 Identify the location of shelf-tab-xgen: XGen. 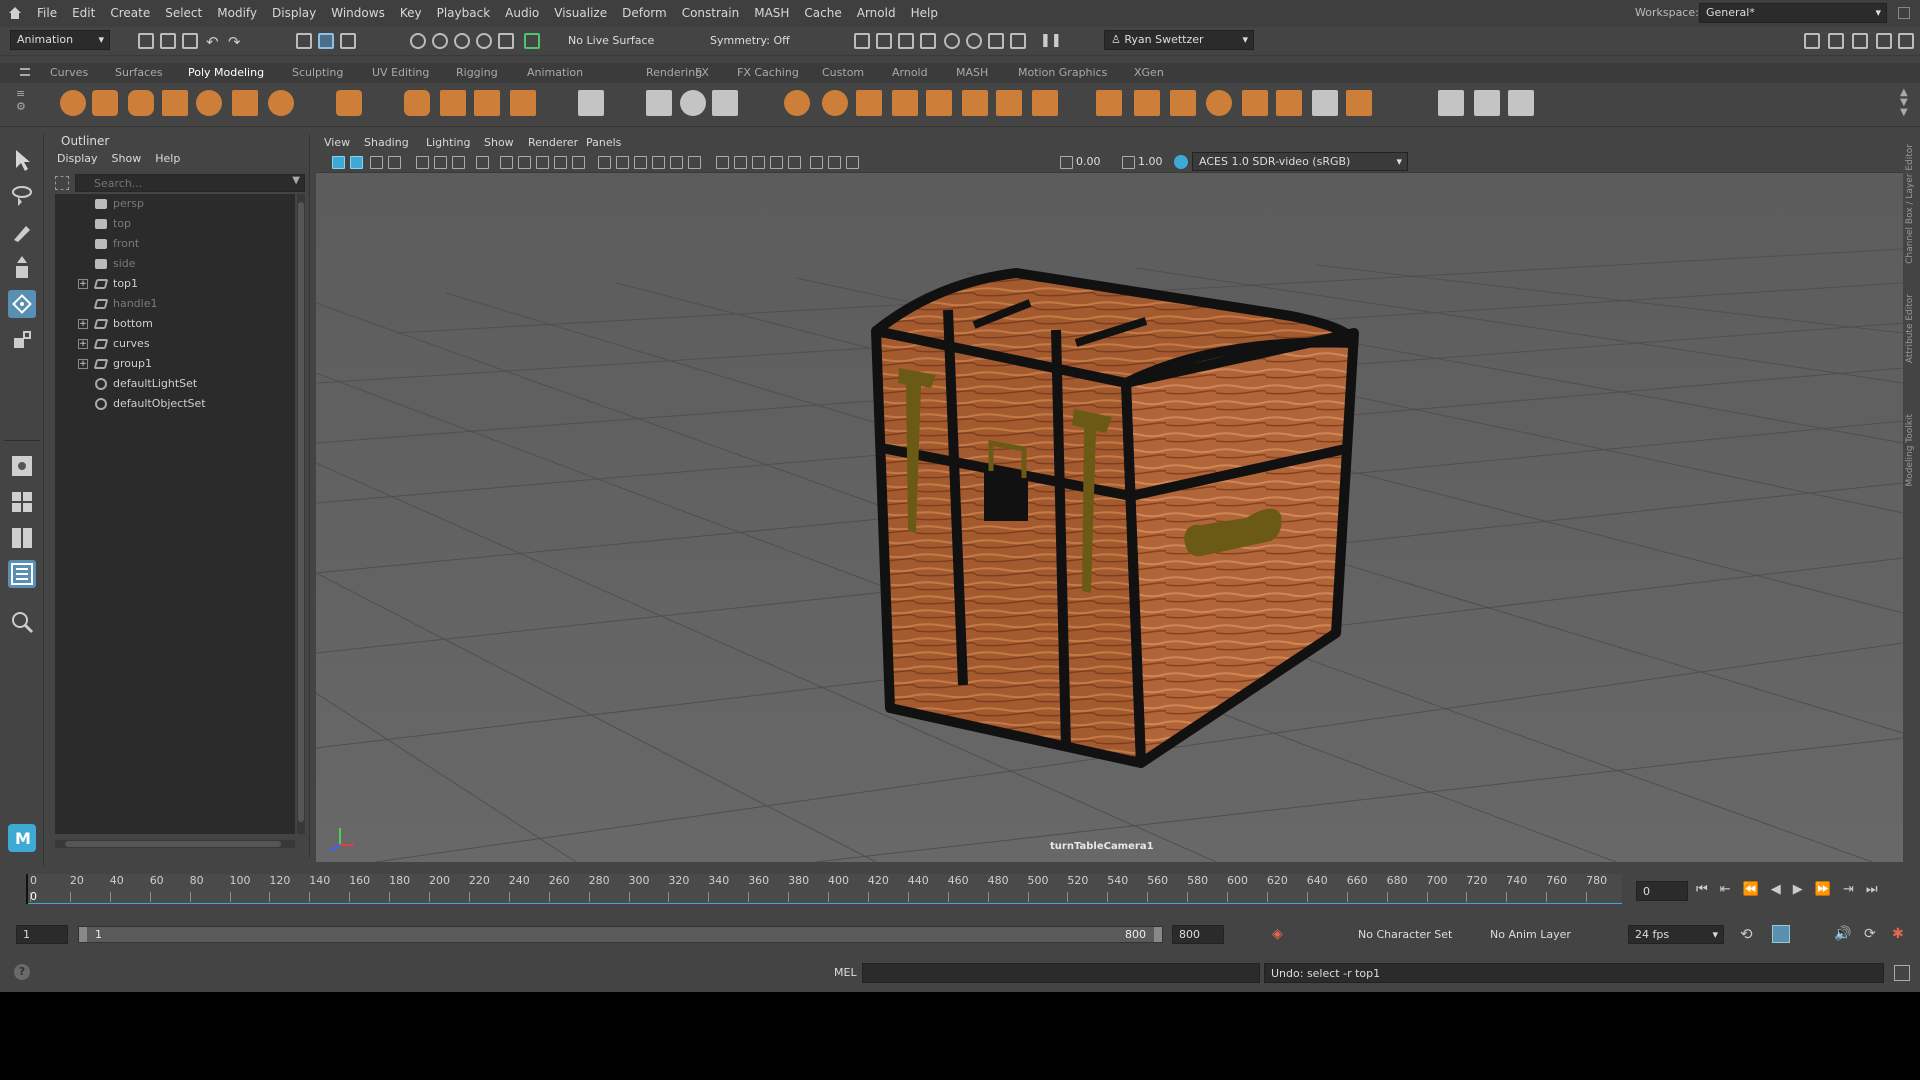
(1149, 72).